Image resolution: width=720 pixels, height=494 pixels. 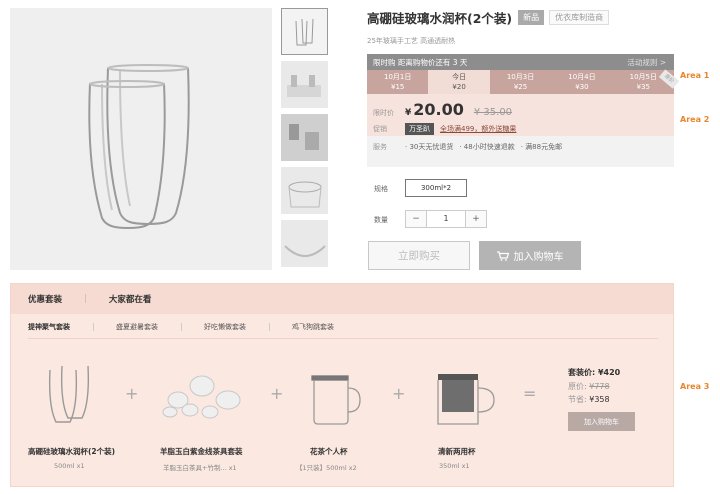 What do you see at coordinates (419, 255) in the screenshot?
I see `buy-now-button: 立即购买` at bounding box center [419, 255].